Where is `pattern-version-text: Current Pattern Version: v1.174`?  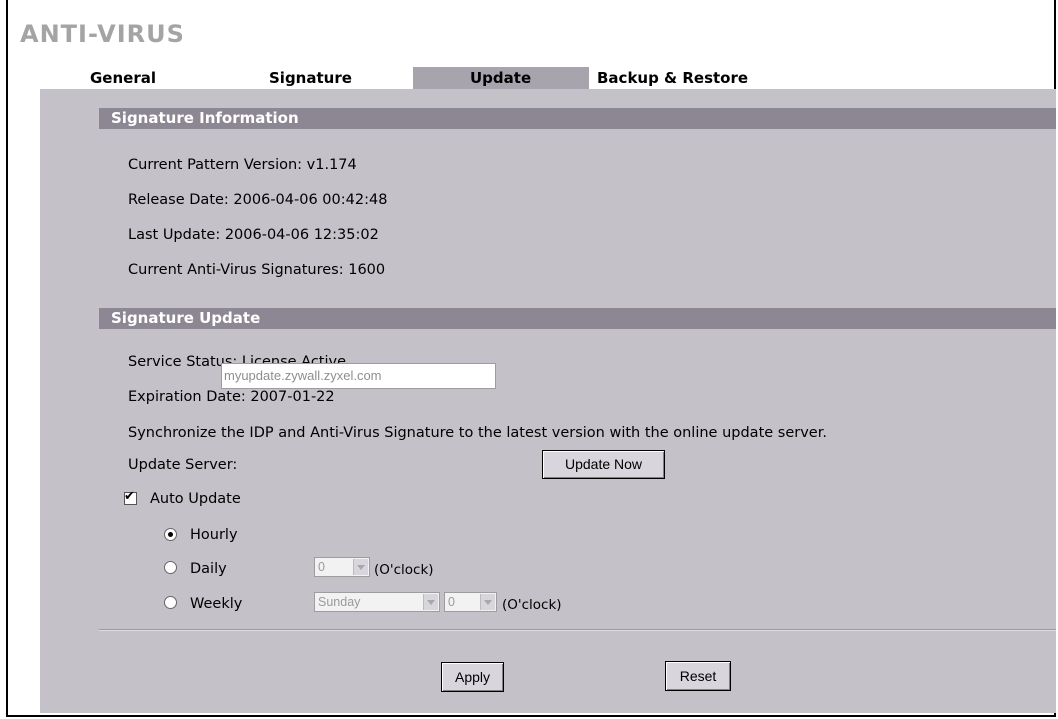 pattern-version-text: Current Pattern Version: v1.174 is located at coordinates (242, 165).